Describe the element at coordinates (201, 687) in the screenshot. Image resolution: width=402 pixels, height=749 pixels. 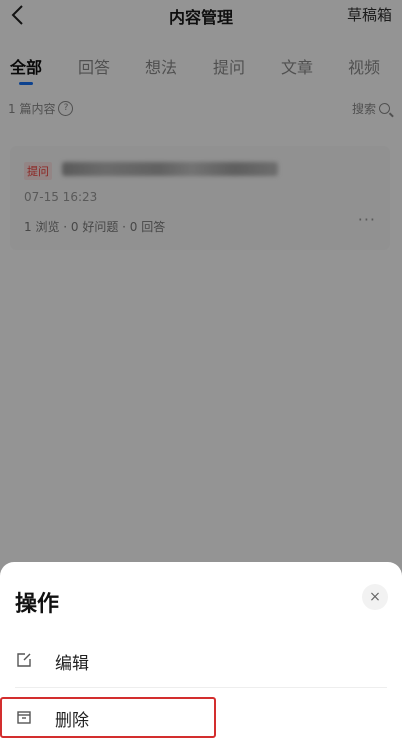
I see `action-divider` at that location.